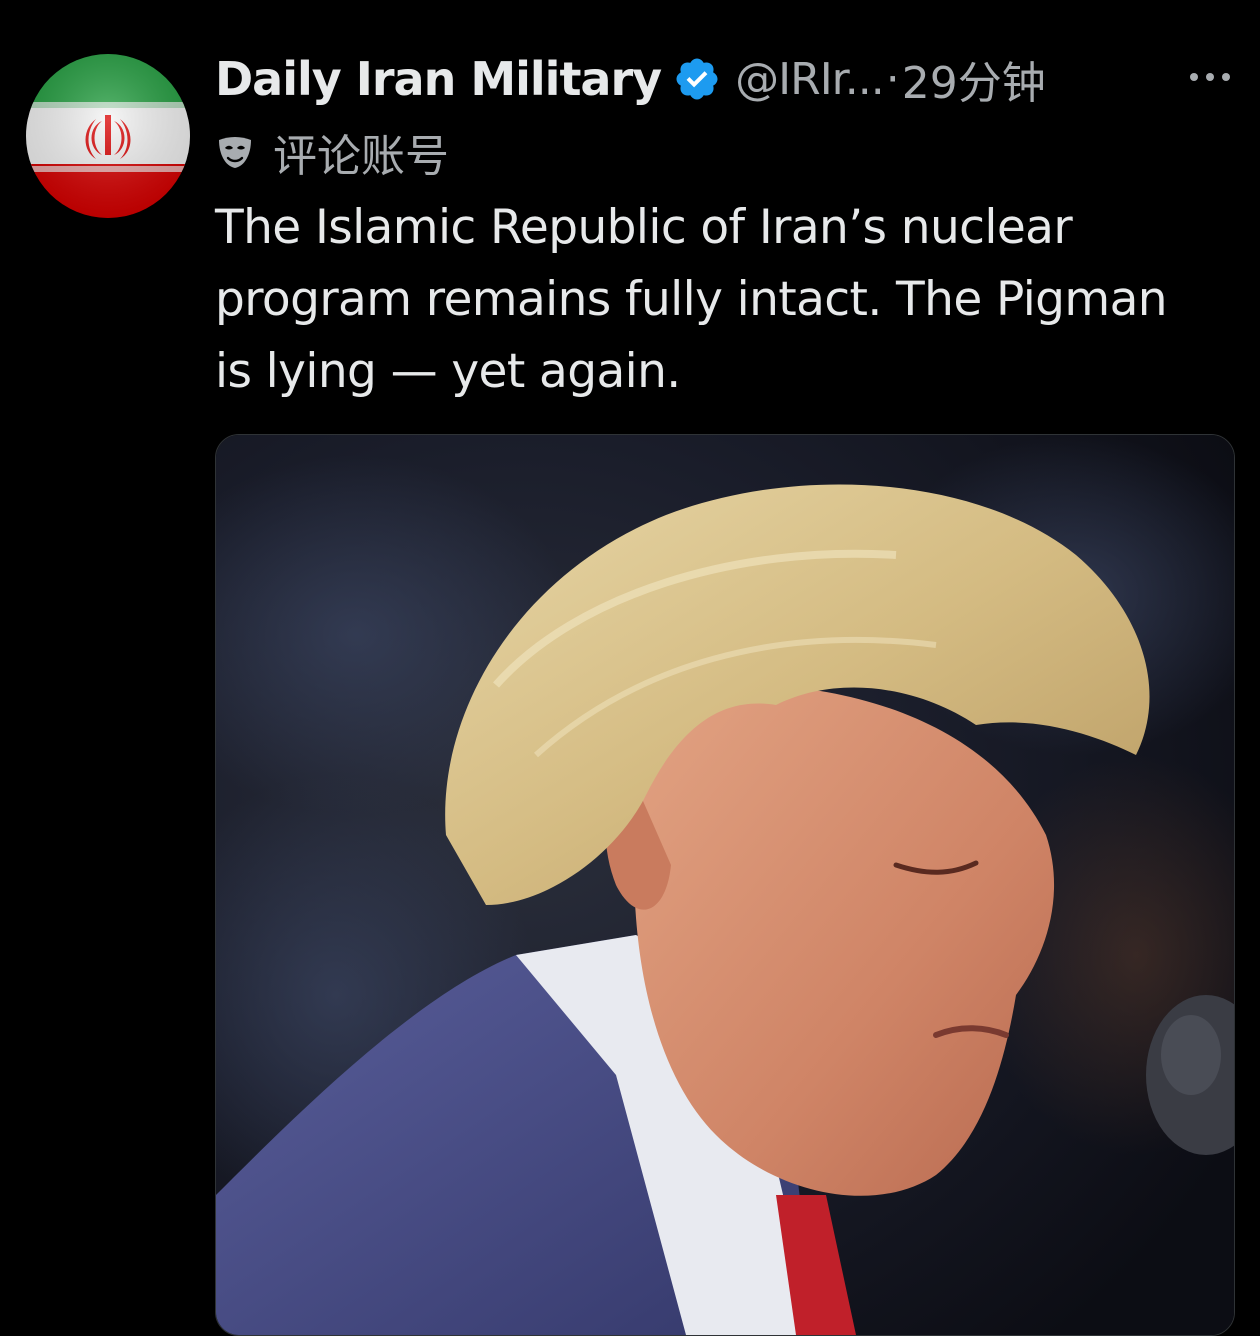 This screenshot has width=1260, height=1336. I want to click on more-options-button, so click(1210, 77).